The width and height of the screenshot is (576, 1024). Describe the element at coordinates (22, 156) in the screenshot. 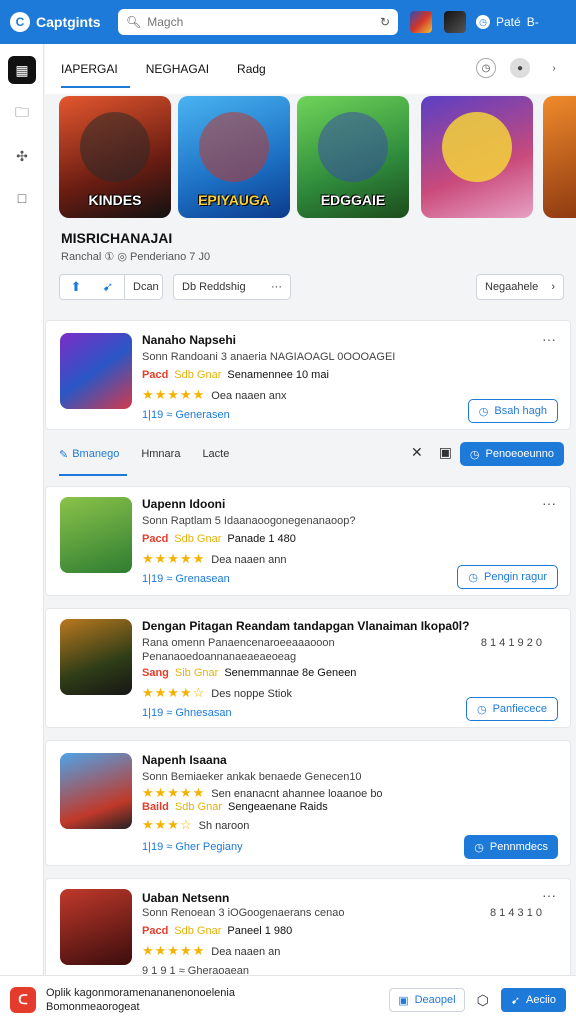

I see `puzzle-icon: ✣` at that location.